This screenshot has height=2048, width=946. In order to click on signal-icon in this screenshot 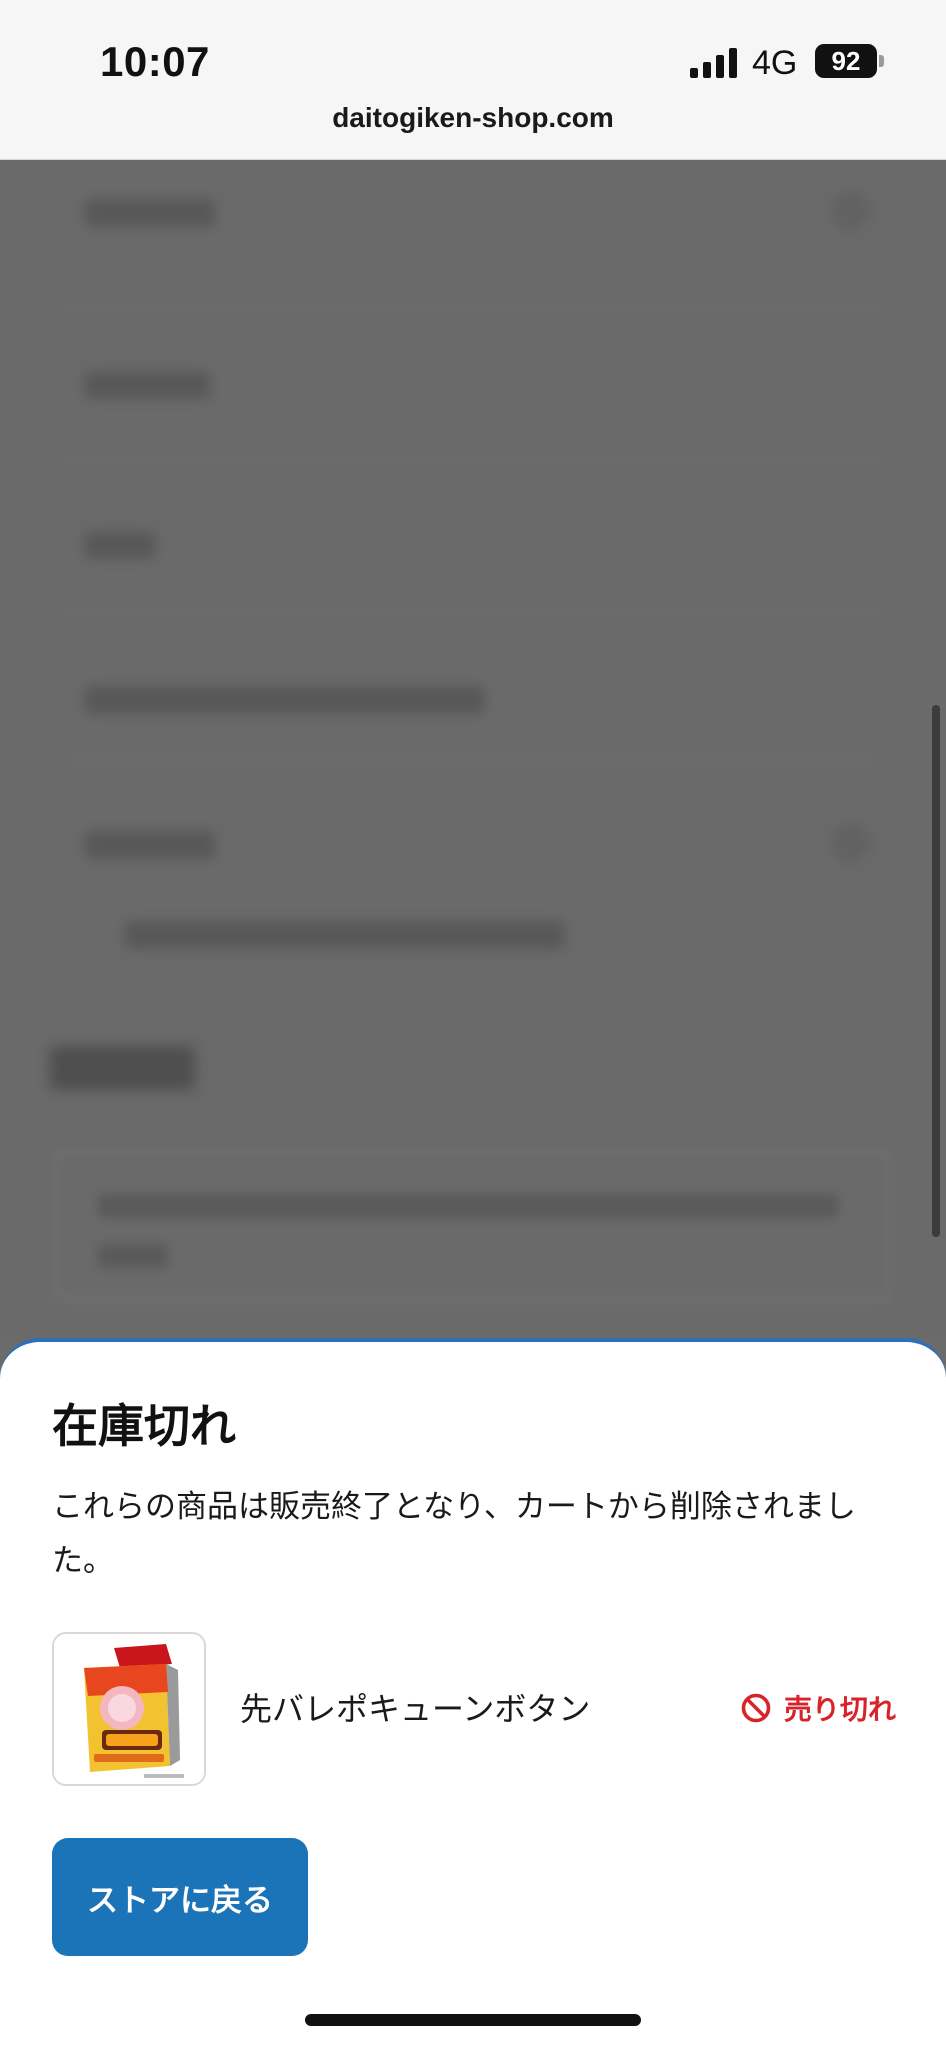, I will do `click(713, 63)`.